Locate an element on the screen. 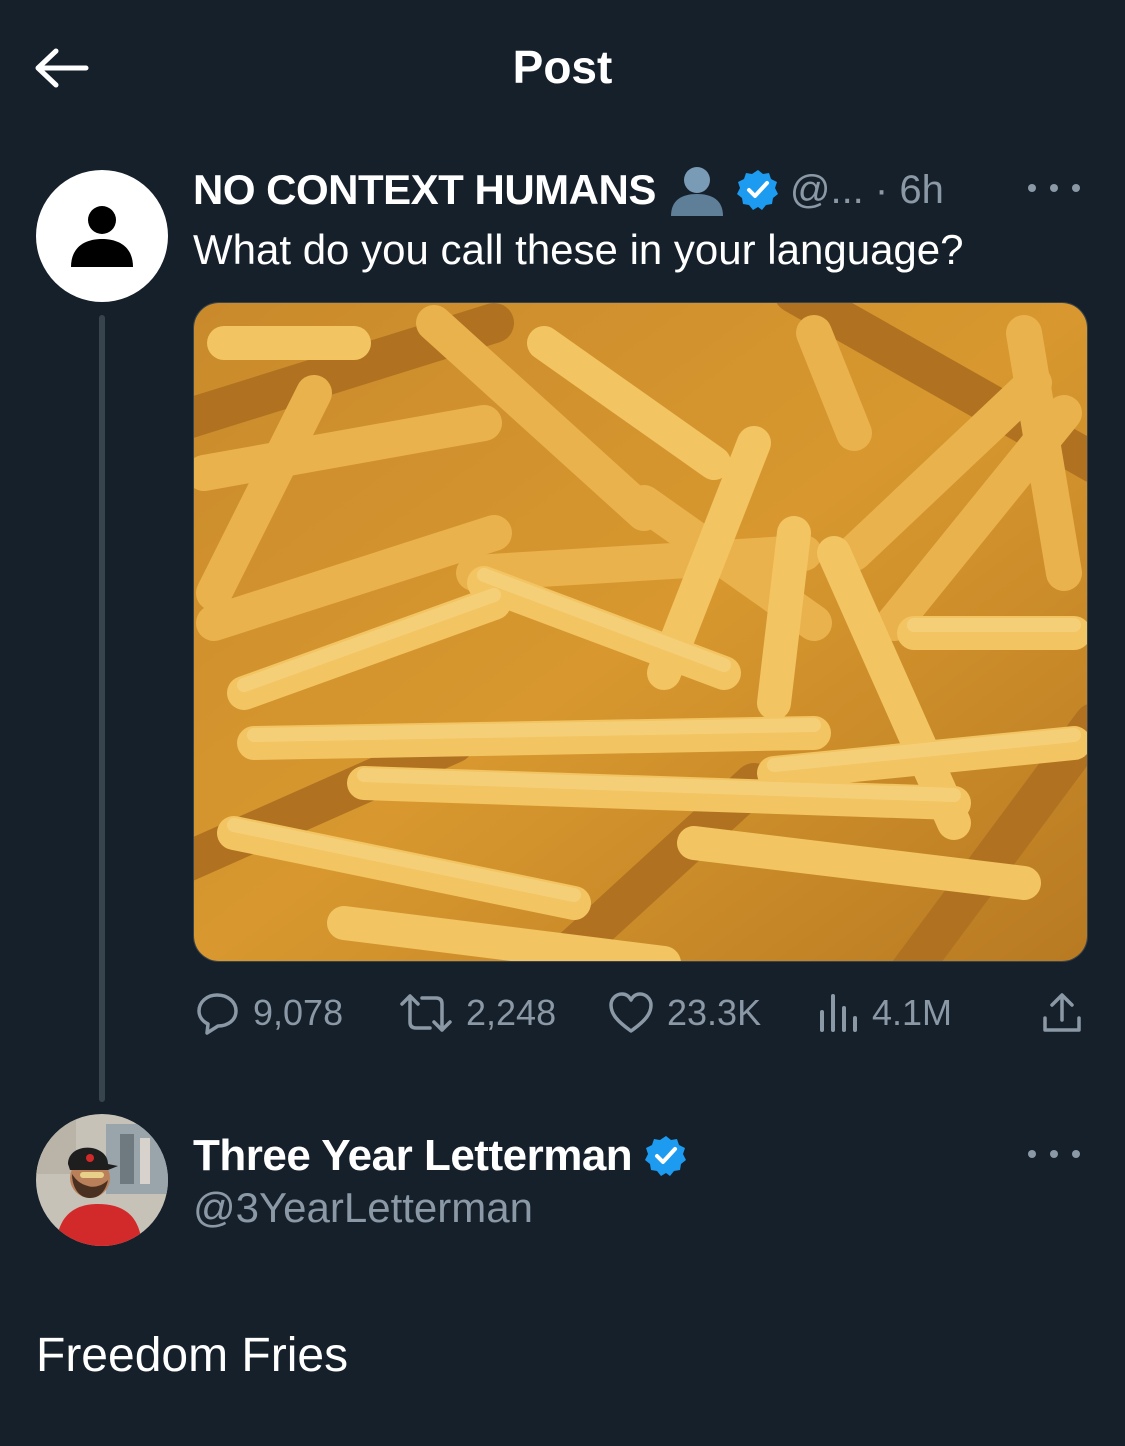 The image size is (1125, 1446). reply-text: Freedom Fries is located at coordinates (192, 1355).